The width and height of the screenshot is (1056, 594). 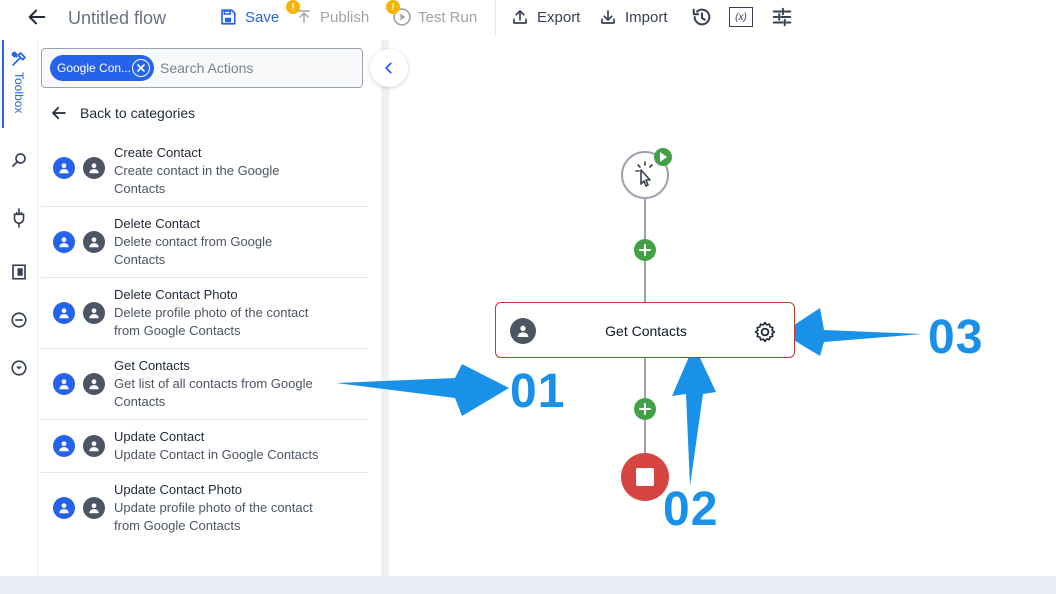 I want to click on action-description: Delete contact from Google Contacts, so click(x=193, y=250).